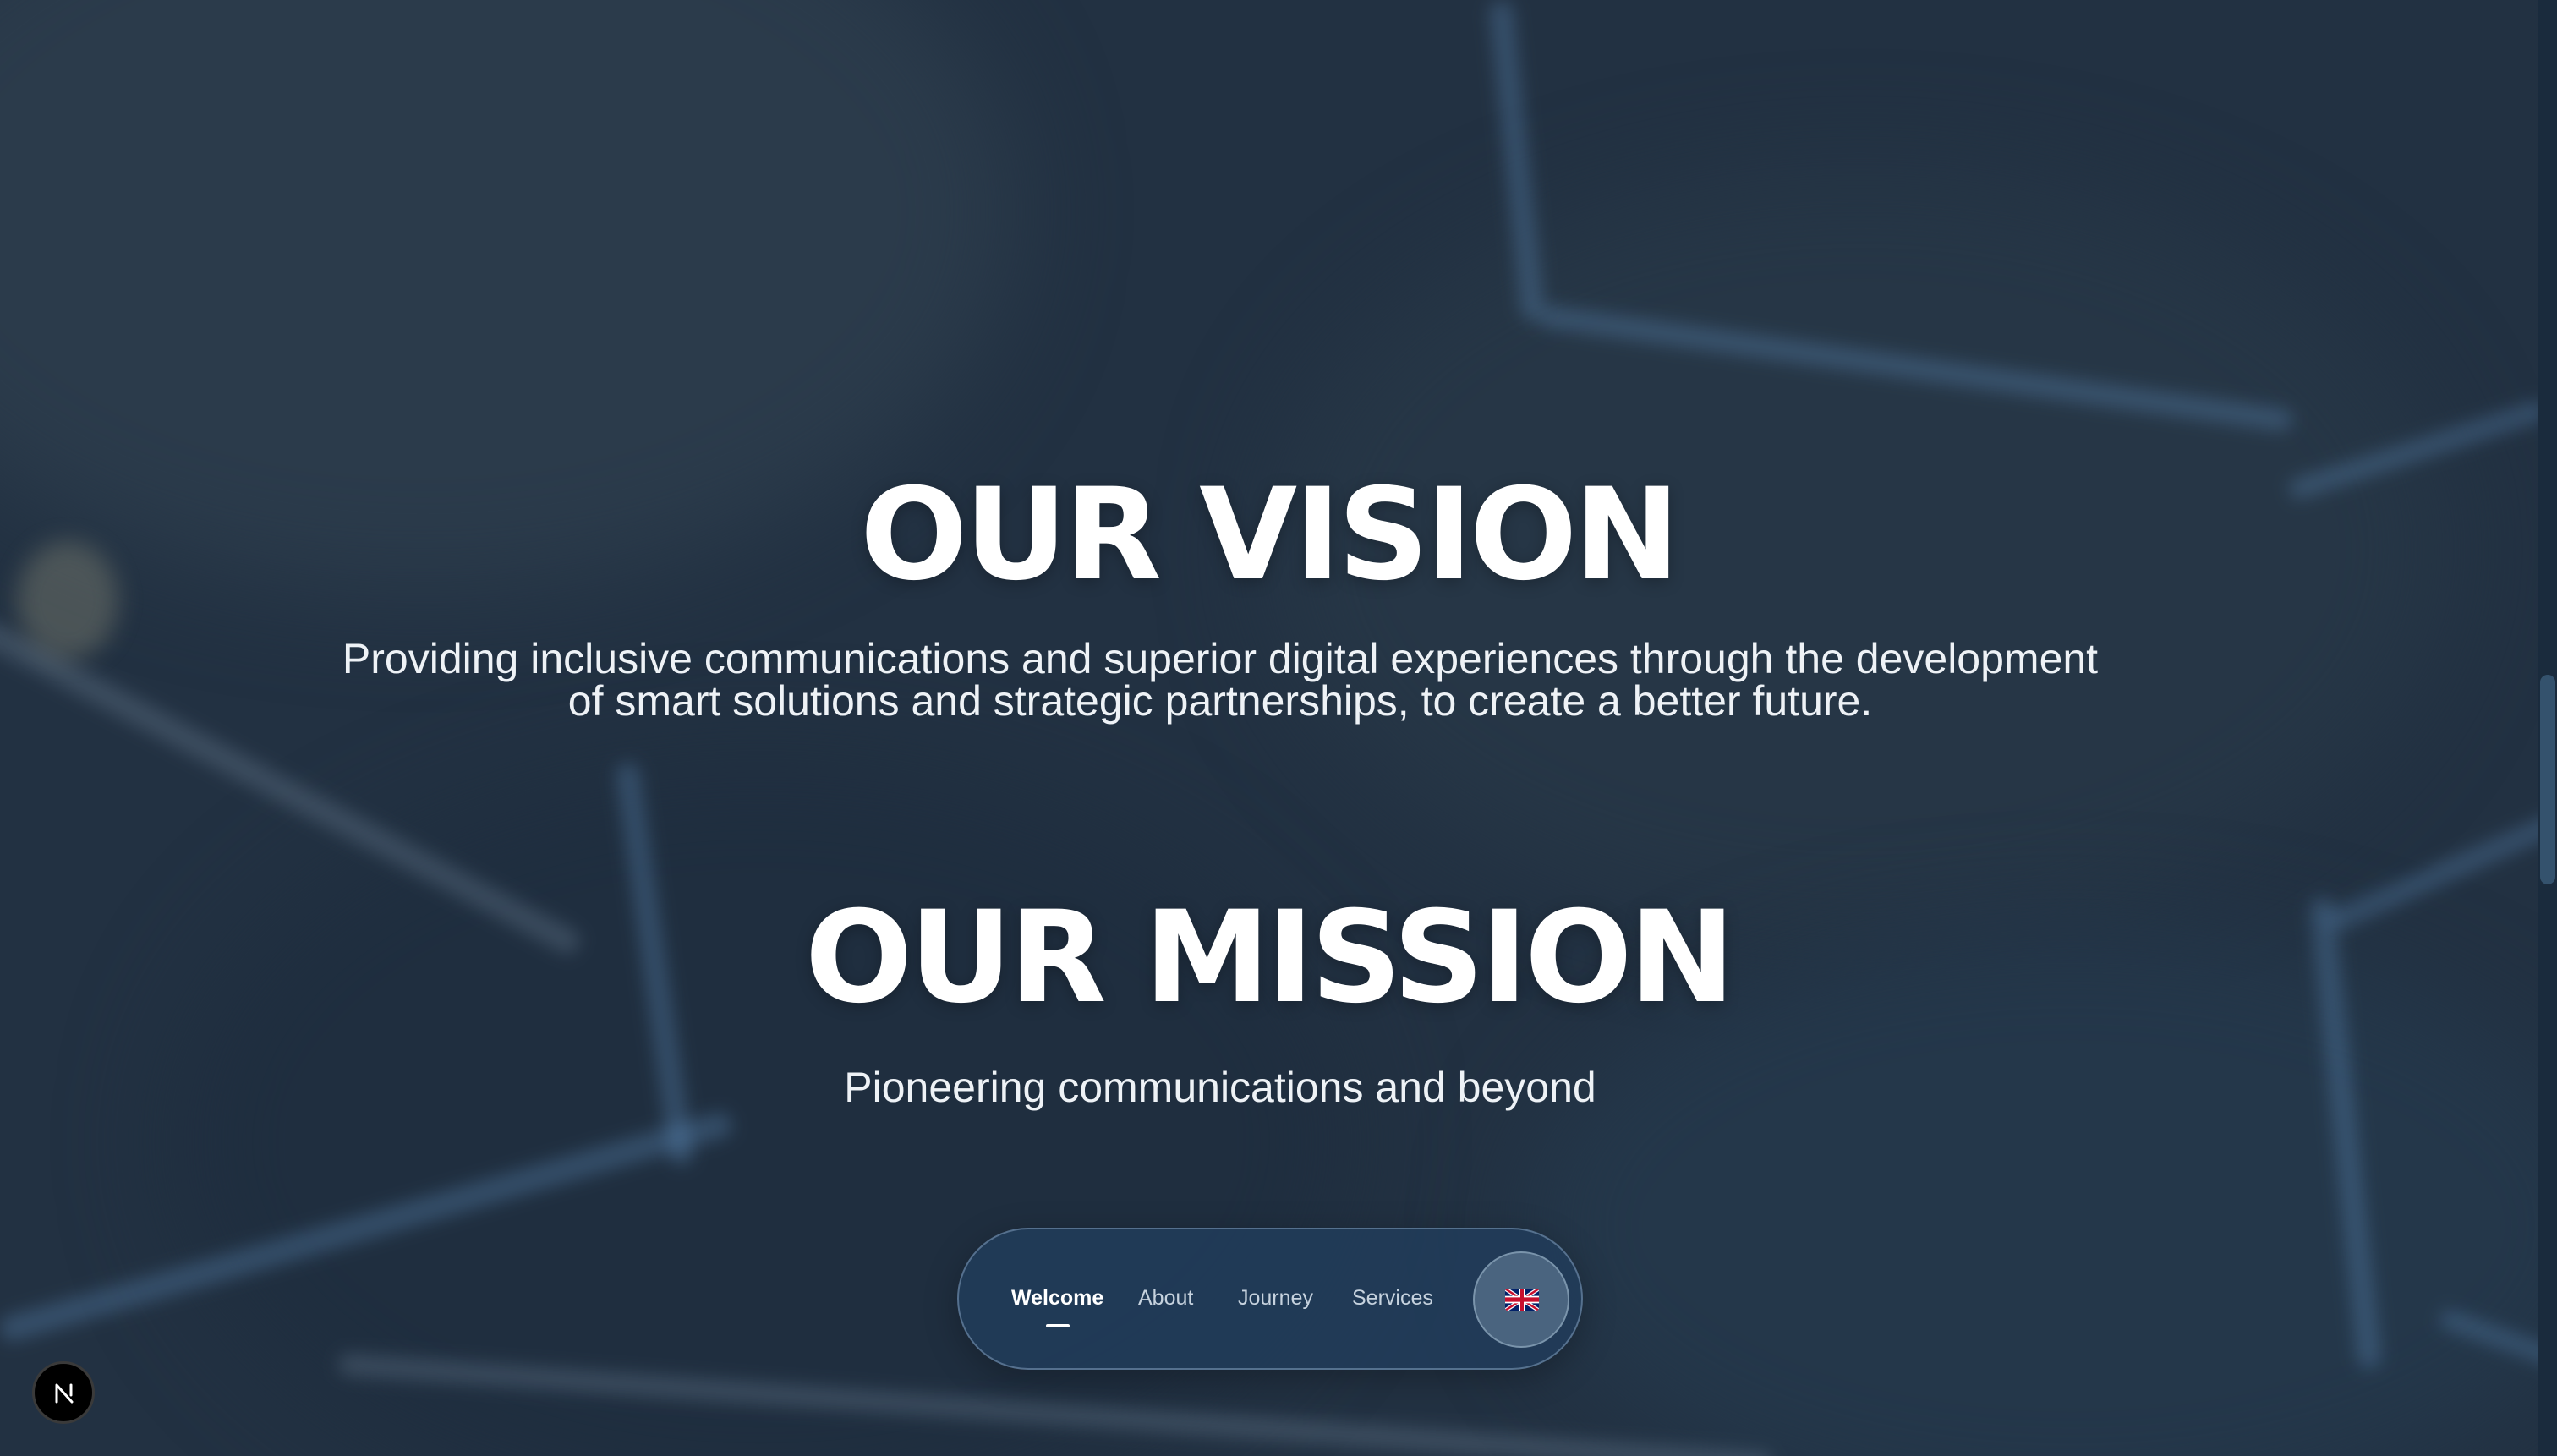 The width and height of the screenshot is (2557, 1456). I want to click on mission-text: Pioneering communications and beyond, so click(1220, 1087).